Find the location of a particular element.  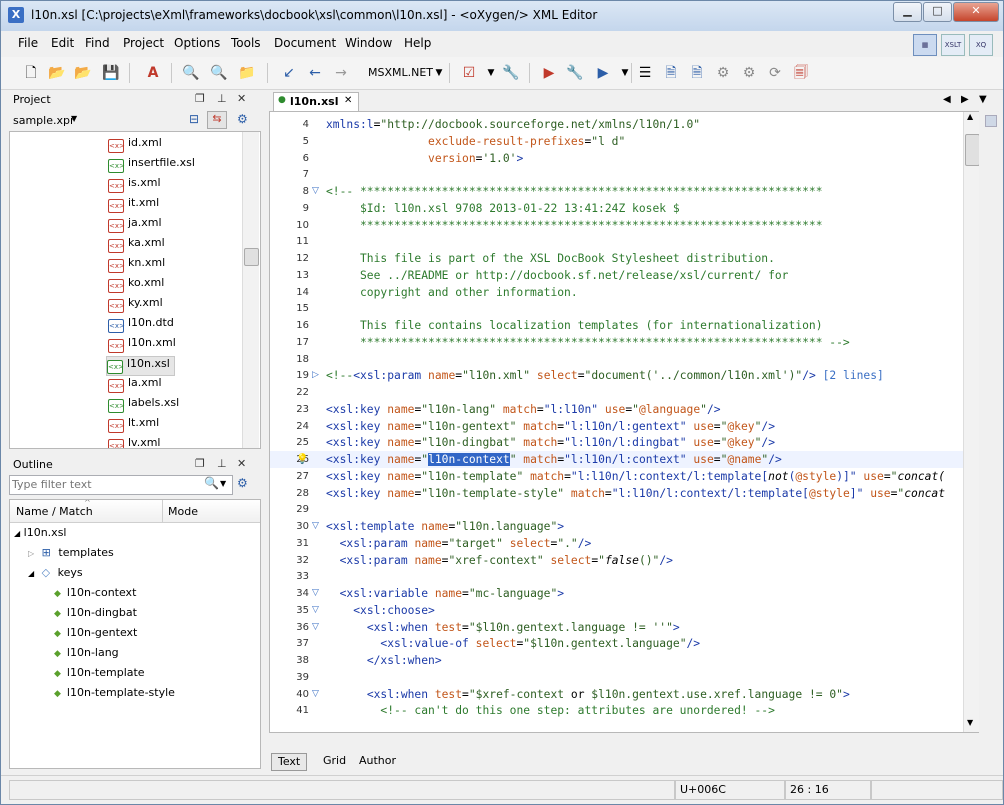

xpath-icon: ⚙ is located at coordinates (723, 73).